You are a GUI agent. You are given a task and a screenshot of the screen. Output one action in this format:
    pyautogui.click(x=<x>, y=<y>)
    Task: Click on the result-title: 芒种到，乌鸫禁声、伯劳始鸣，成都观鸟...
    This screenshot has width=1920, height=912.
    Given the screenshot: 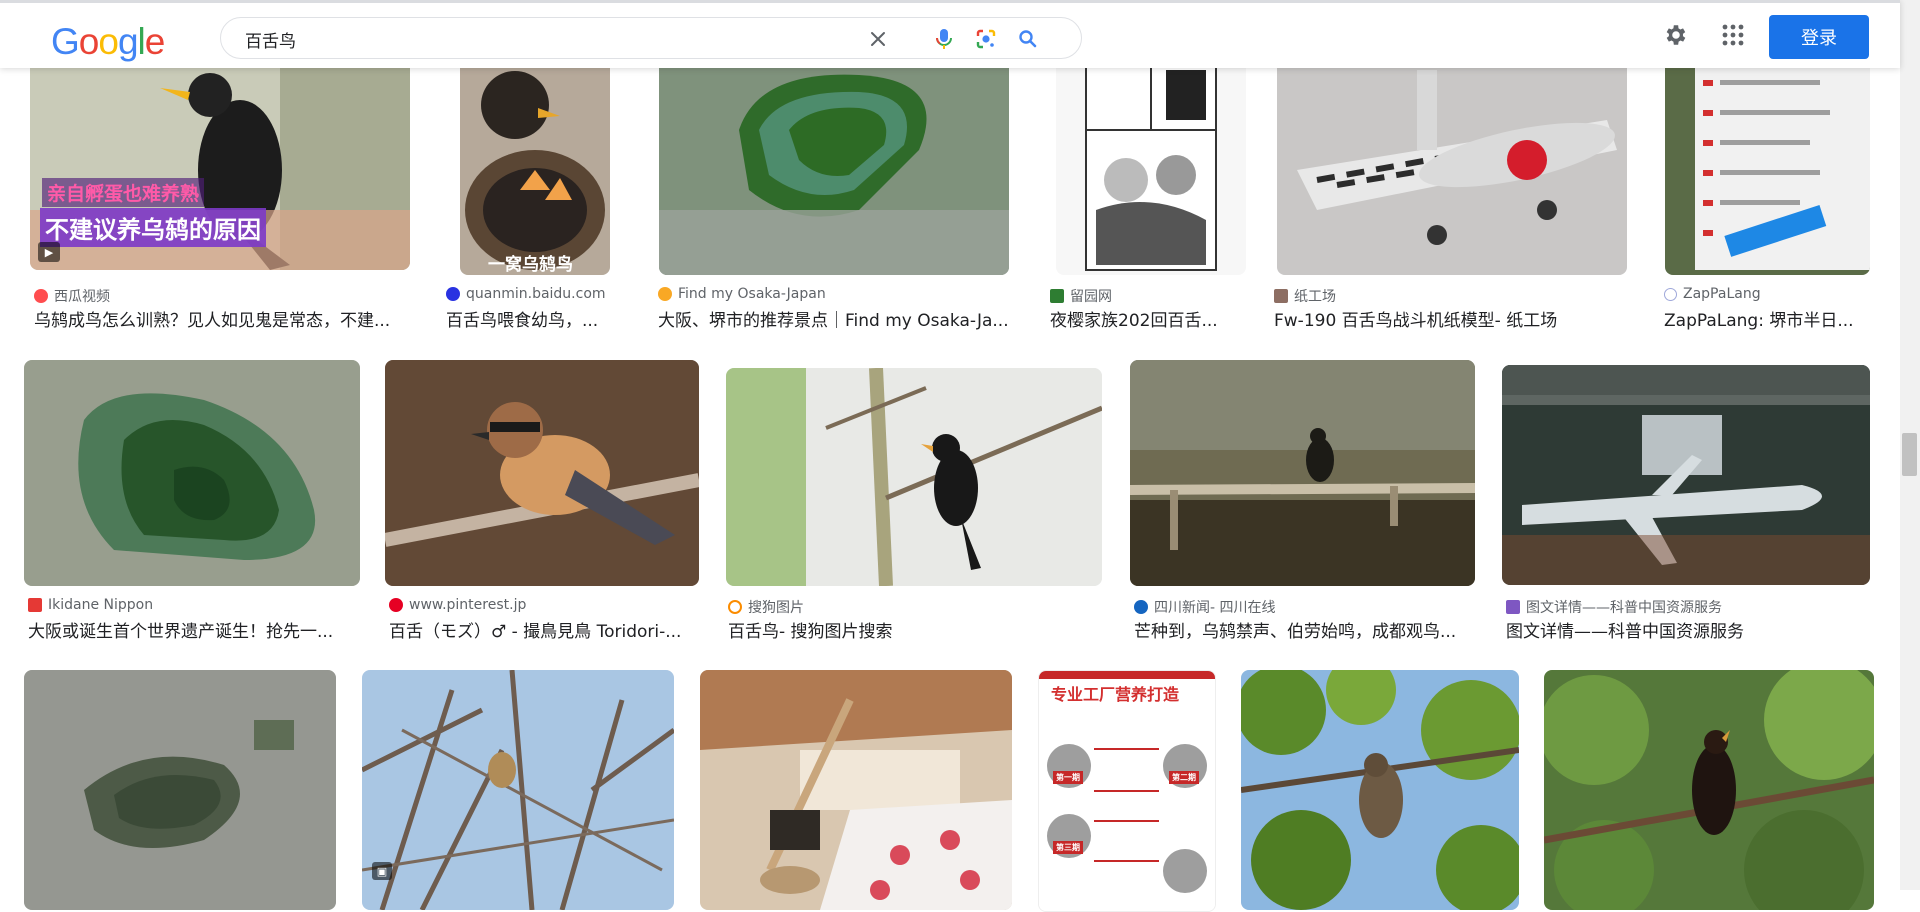 What is the action you would take?
    pyautogui.click(x=1304, y=629)
    